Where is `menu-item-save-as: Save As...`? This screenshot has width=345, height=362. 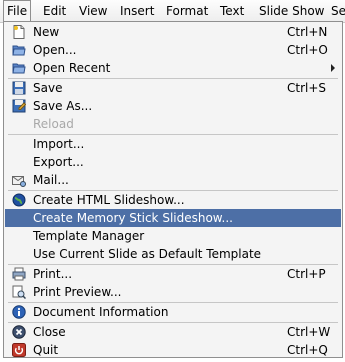
menu-item-save-as: Save As... is located at coordinates (173, 106).